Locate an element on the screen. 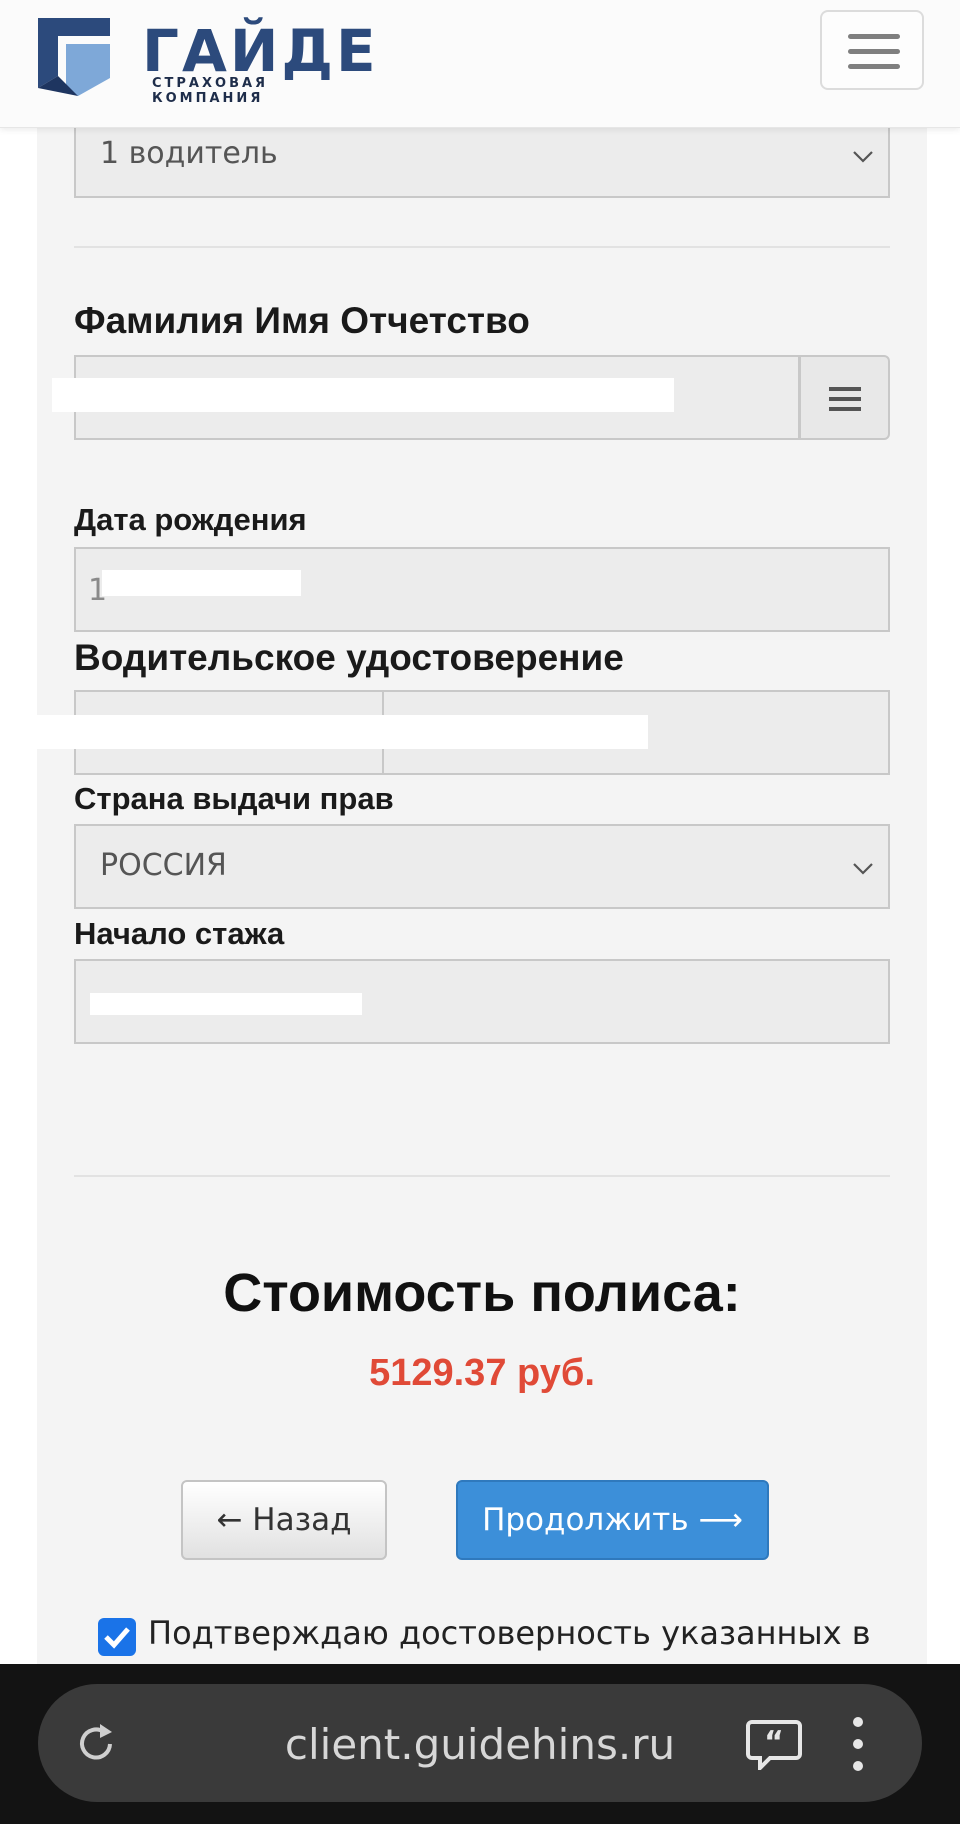 The image size is (960, 1824). more-vert-icon is located at coordinates (858, 1744).